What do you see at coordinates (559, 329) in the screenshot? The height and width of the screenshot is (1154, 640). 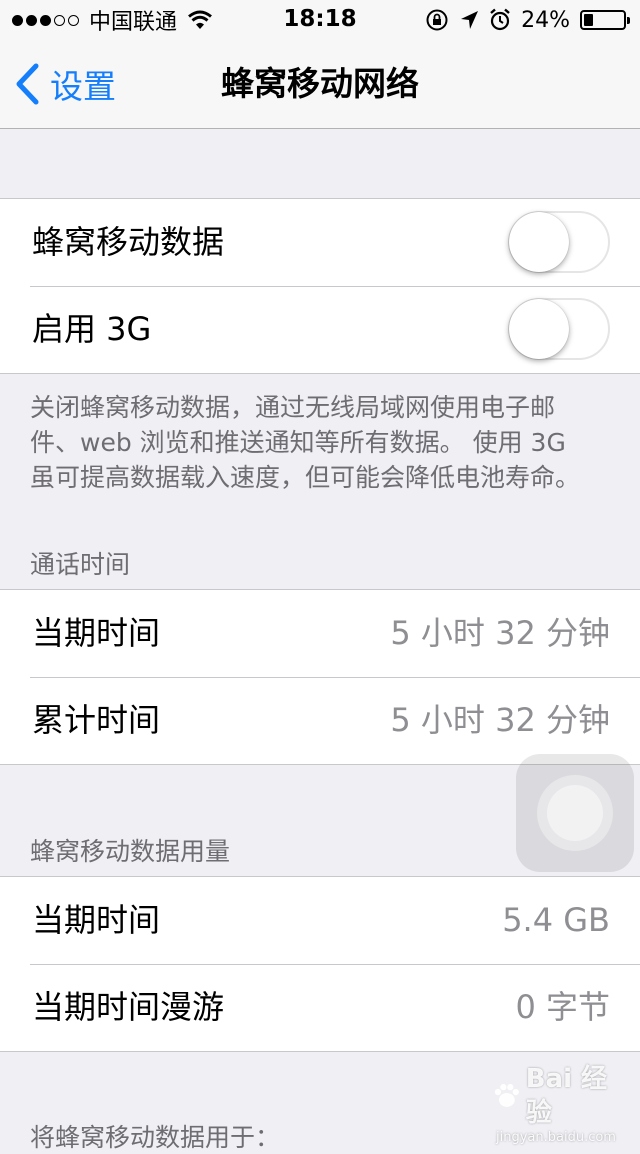 I see `enable-3g-toggle` at bounding box center [559, 329].